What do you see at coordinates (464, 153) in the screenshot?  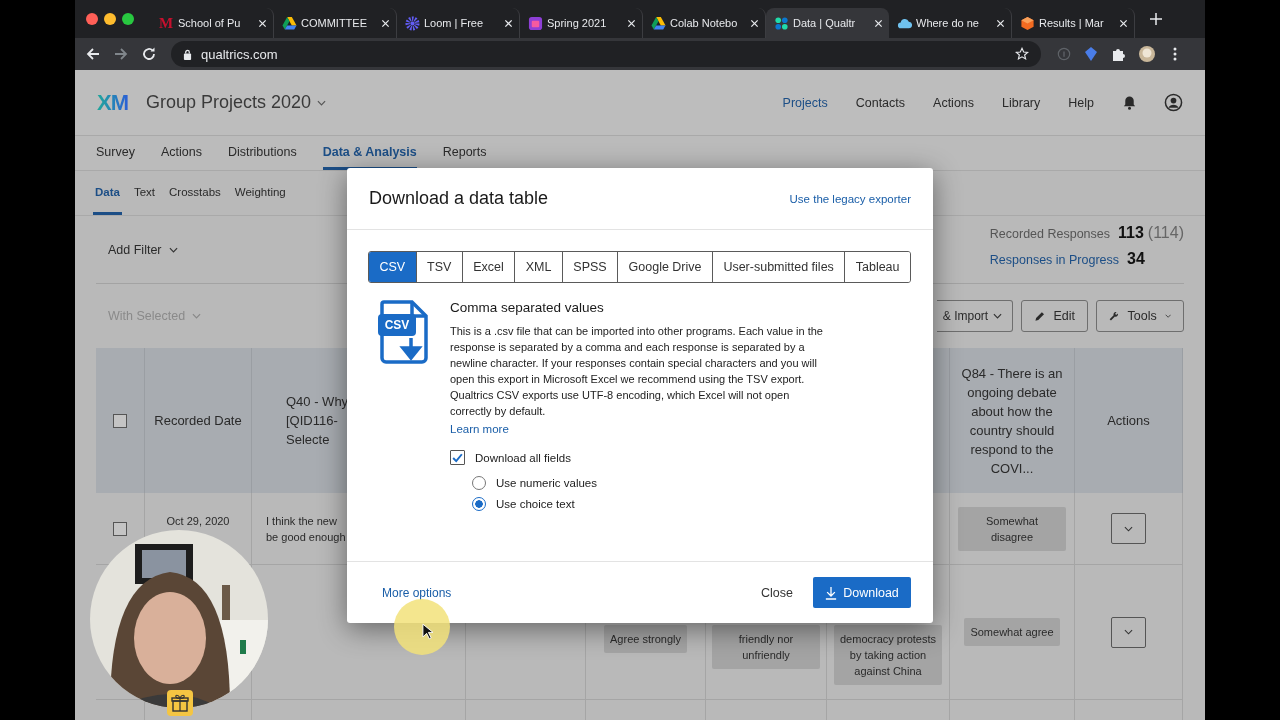 I see `section-tab: Reports` at bounding box center [464, 153].